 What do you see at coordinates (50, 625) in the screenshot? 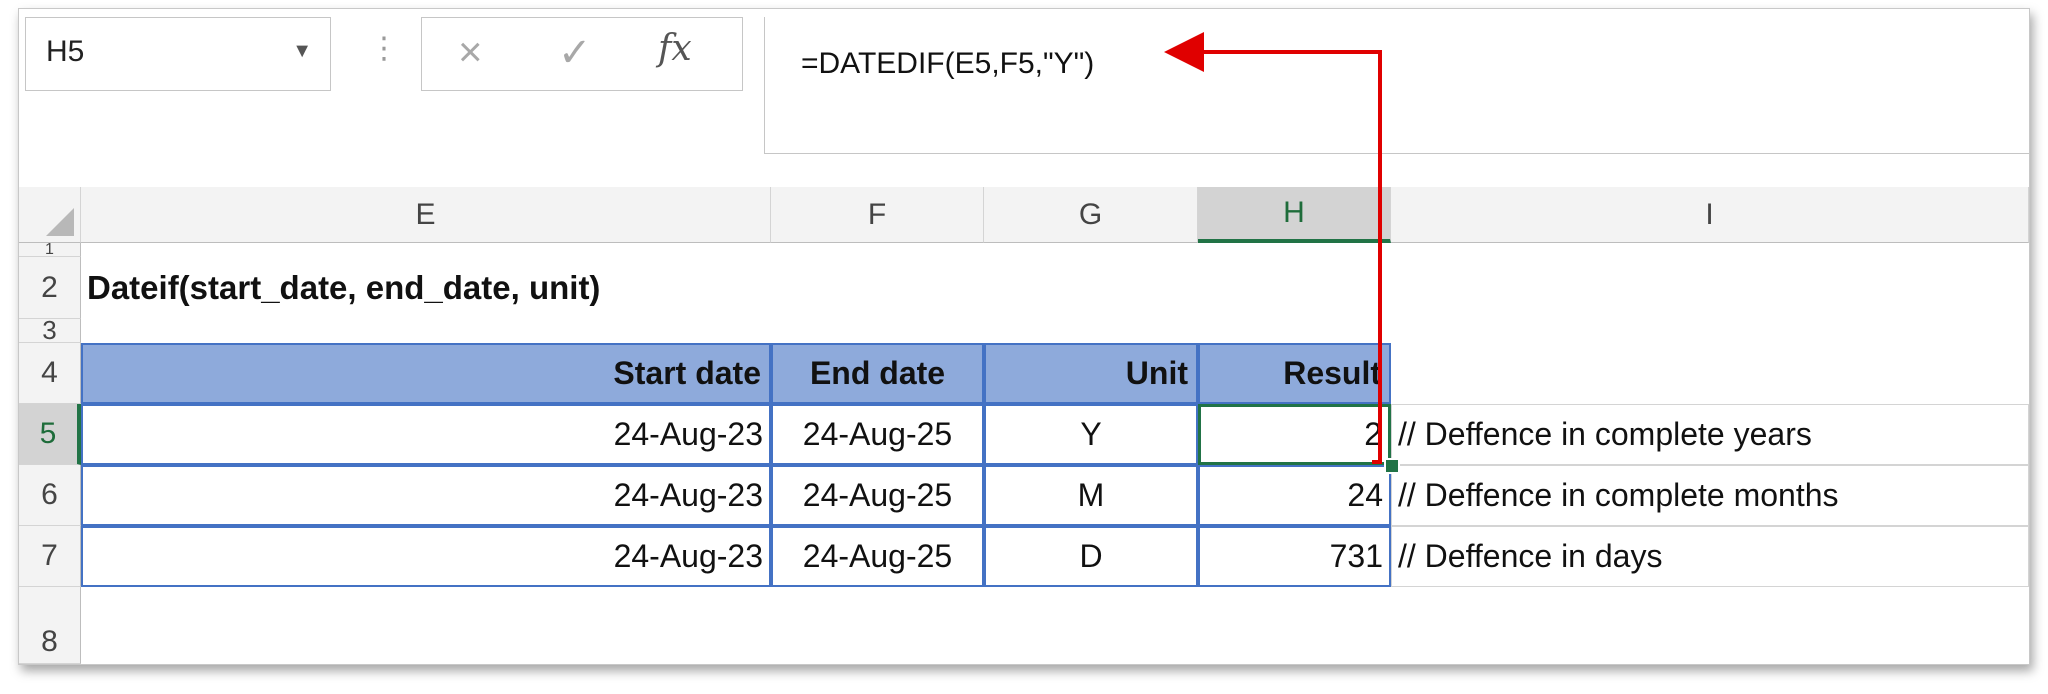
I see `row-header-8: 8` at bounding box center [50, 625].